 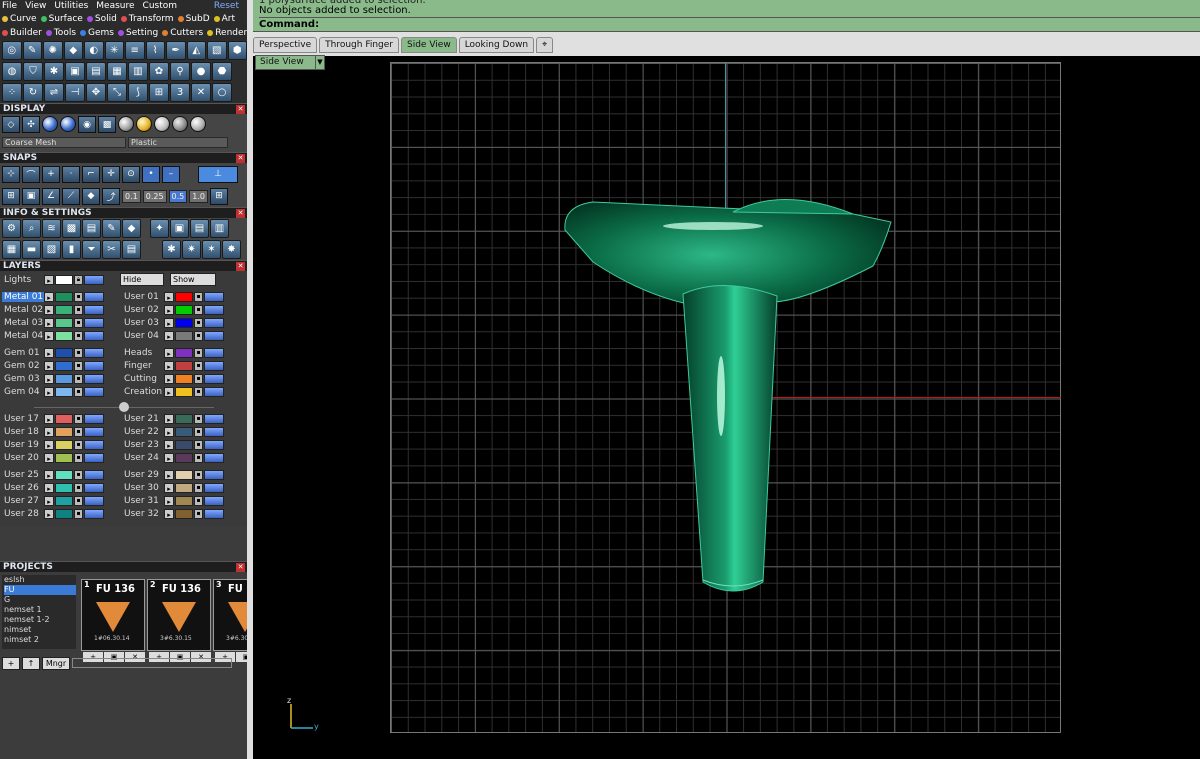 I want to click on layer-row: User 22 ▸ ▪, so click(x=182, y=431).